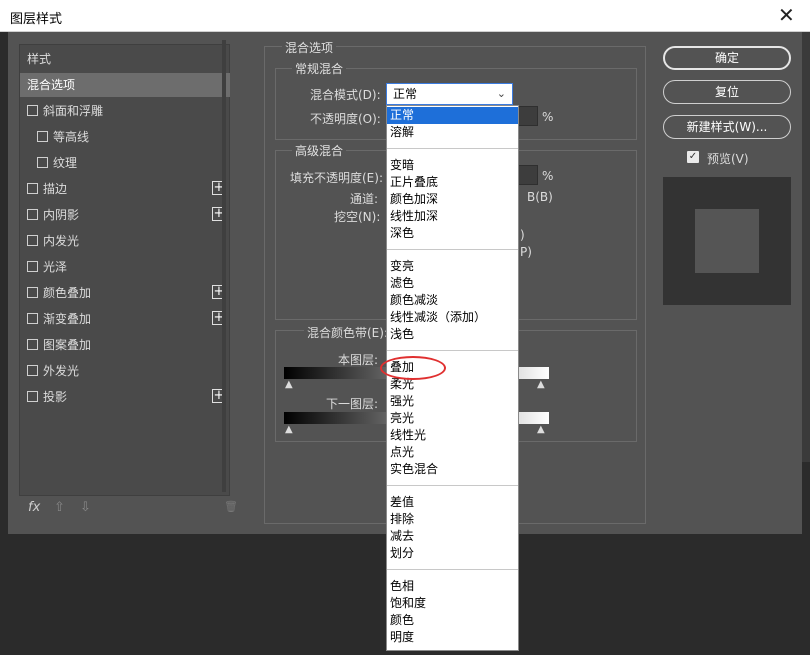  What do you see at coordinates (85, 507) in the screenshot?
I see `move-down-icon: ⇩` at bounding box center [85, 507].